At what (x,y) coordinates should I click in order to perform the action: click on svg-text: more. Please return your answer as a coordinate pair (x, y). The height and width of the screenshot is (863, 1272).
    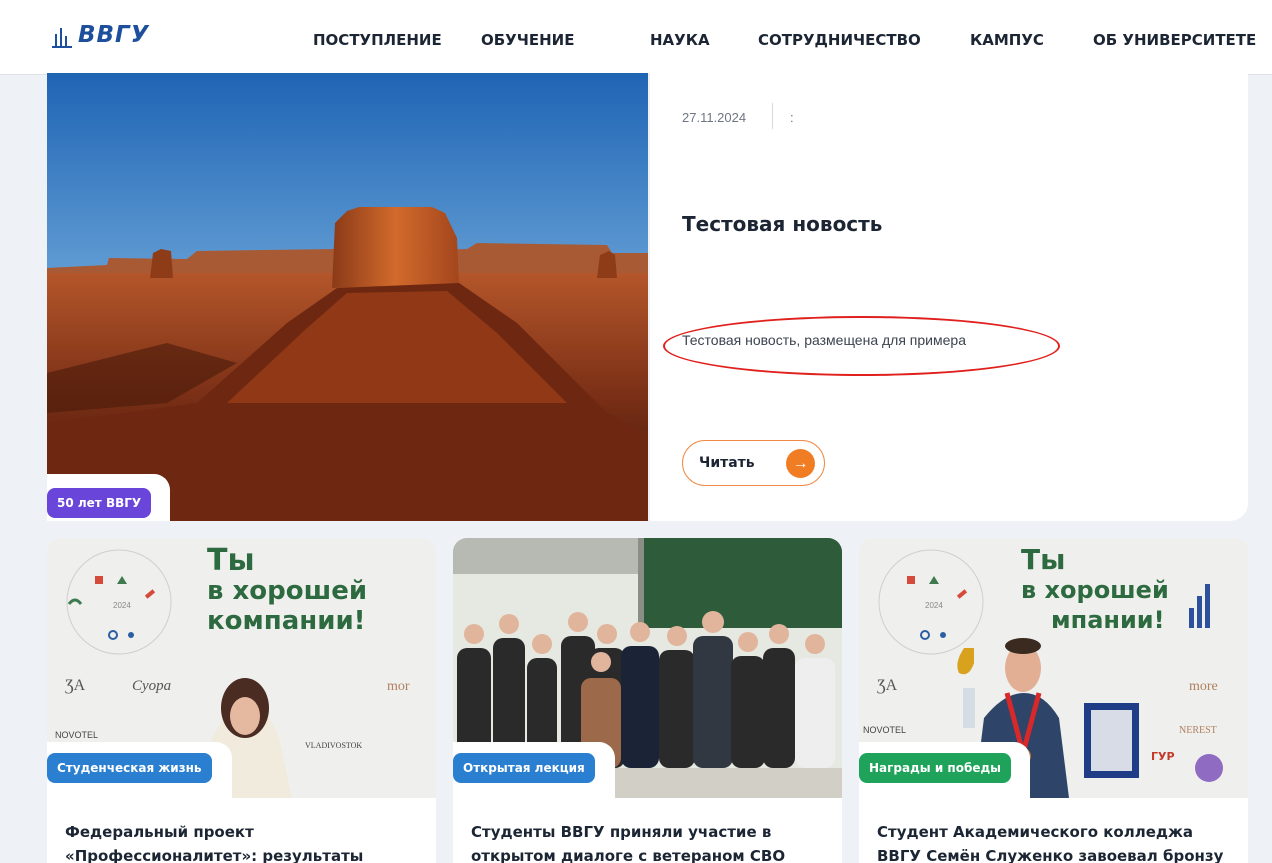
    Looking at the image, I should click on (1203, 686).